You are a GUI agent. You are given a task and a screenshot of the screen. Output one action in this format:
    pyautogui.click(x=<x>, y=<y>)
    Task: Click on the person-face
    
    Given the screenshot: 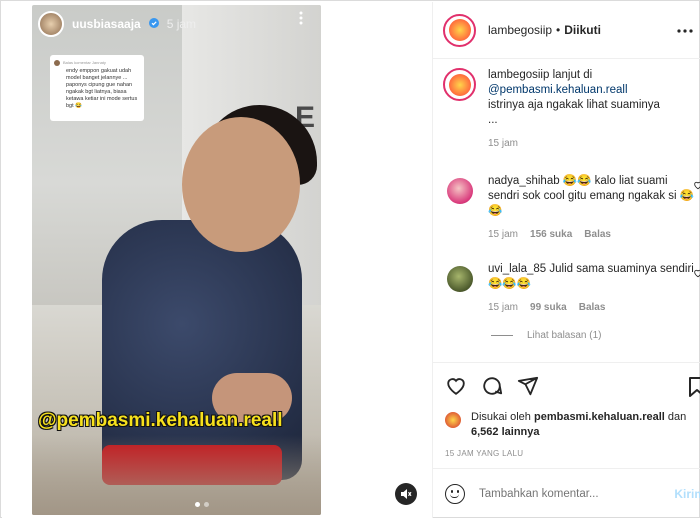 What is the action you would take?
    pyautogui.click(x=241, y=184)
    